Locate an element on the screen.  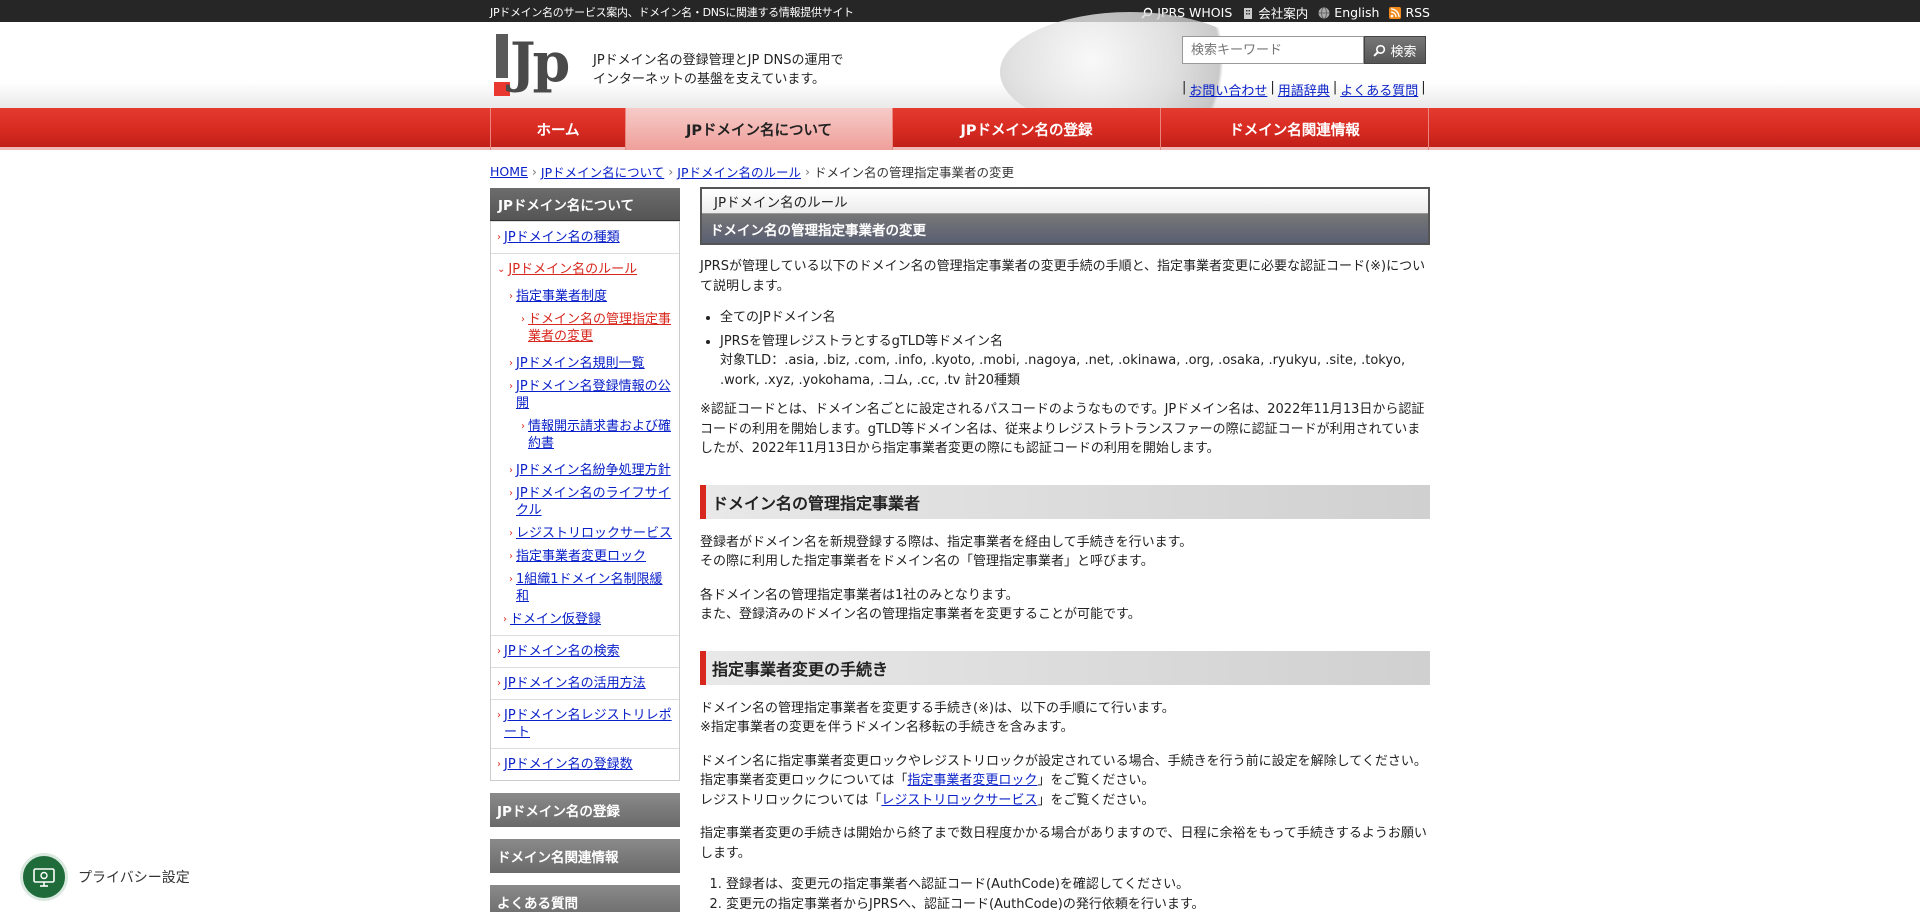
sidebar-item-dispute: › JPドメイン名紛争処理方針 is located at coordinates (585, 468).